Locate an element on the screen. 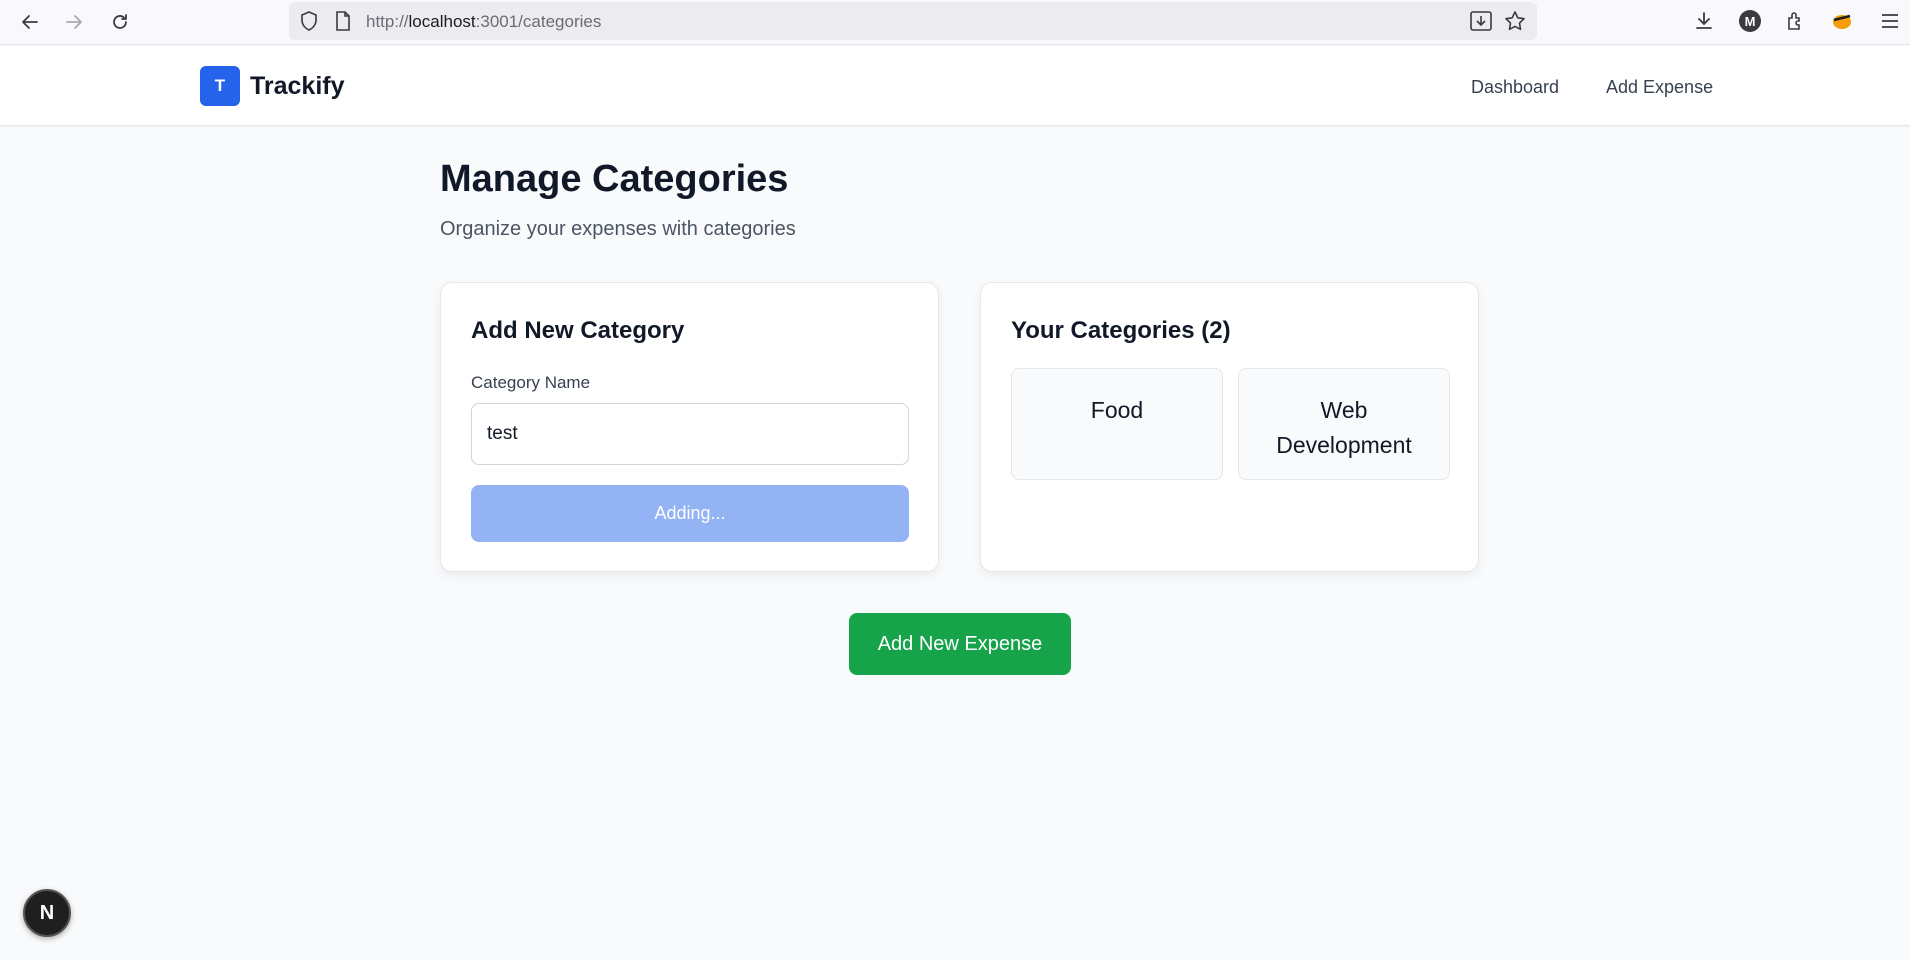 Image resolution: width=1910 pixels, height=960 pixels. categories-list-title: Your Categories (2) is located at coordinates (1121, 330).